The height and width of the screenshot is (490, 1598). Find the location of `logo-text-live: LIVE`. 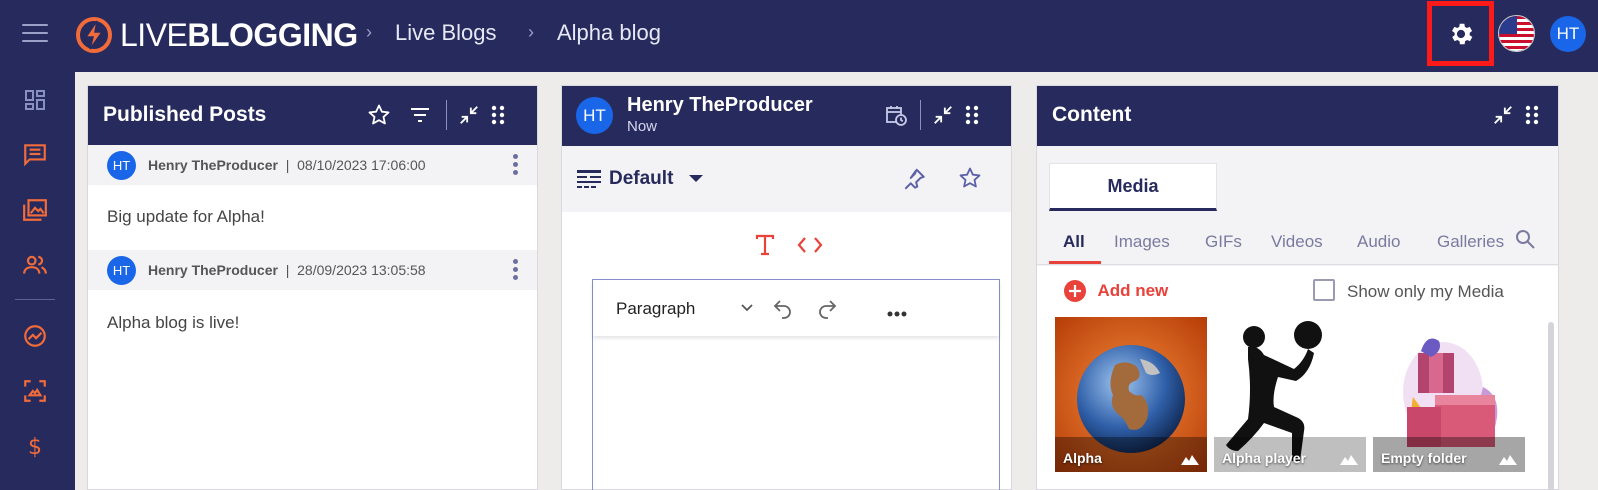

logo-text-live: LIVE is located at coordinates (154, 34).